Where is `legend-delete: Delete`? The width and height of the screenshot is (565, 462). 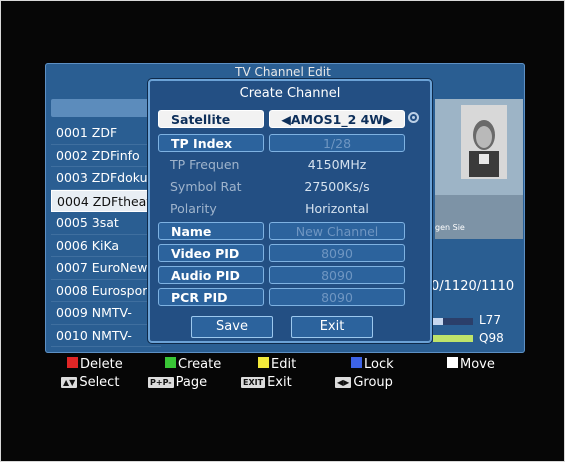 legend-delete: Delete is located at coordinates (95, 364).